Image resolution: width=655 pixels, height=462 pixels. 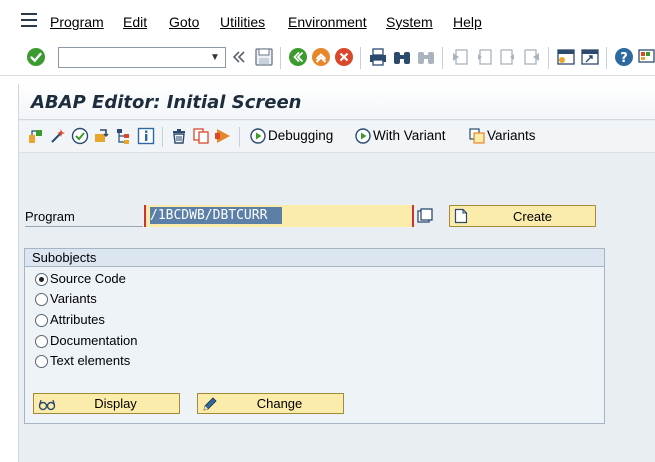 I want to click on check-icon, so click(x=80, y=136).